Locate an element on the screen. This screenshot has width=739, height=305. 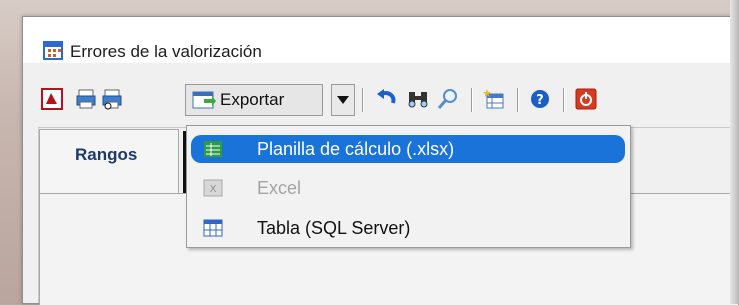
menu-item-label: Tabla (SQL Server) is located at coordinates (334, 227).